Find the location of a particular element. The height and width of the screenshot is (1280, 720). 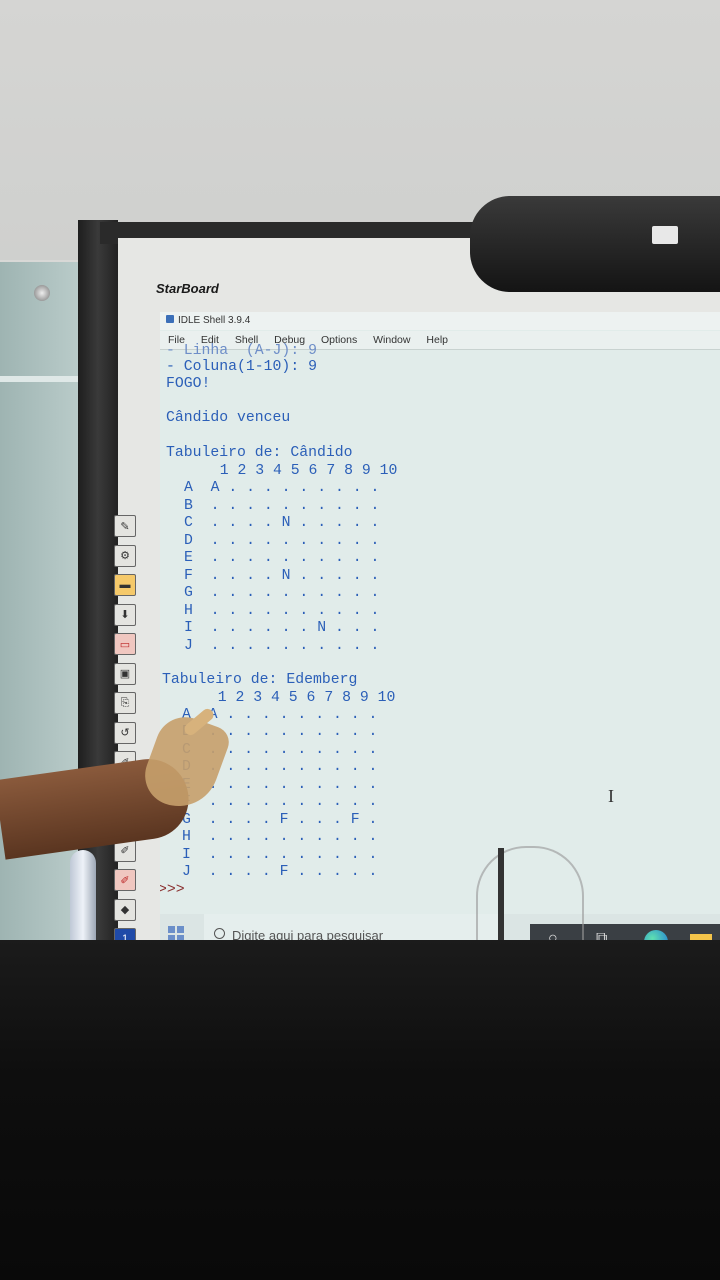

search-icon is located at coordinates (219, 933).